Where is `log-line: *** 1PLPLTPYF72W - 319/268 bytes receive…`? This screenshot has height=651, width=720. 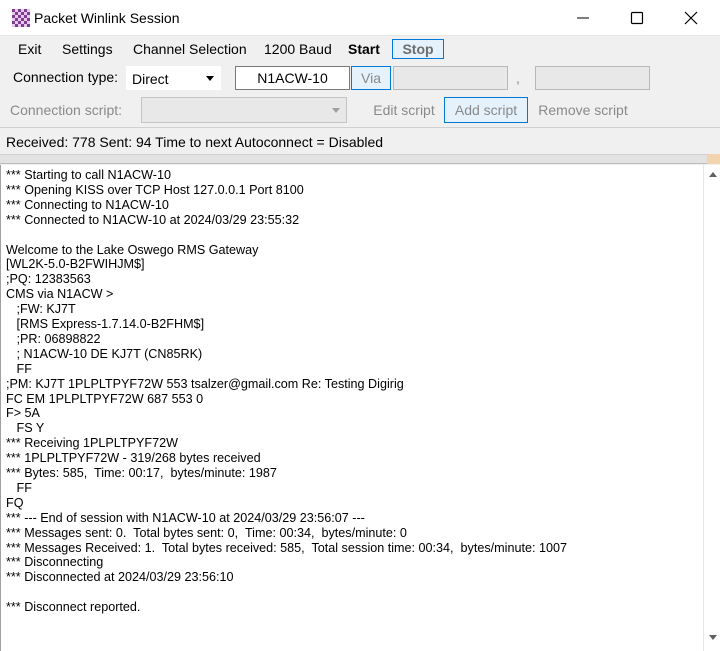
log-line: *** 1PLPLTPYF72W - 319/268 bytes receive… is located at coordinates (133, 458).